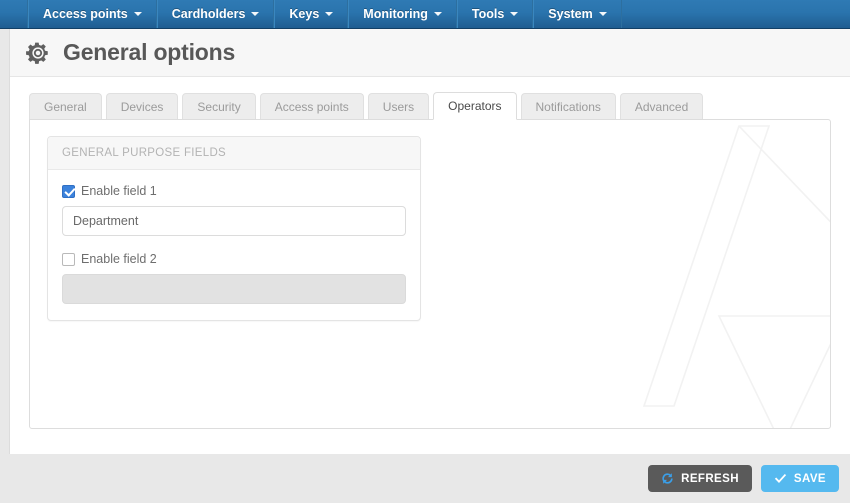 The height and width of the screenshot is (503, 850). I want to click on nav-left-spacer, so click(14, 14).